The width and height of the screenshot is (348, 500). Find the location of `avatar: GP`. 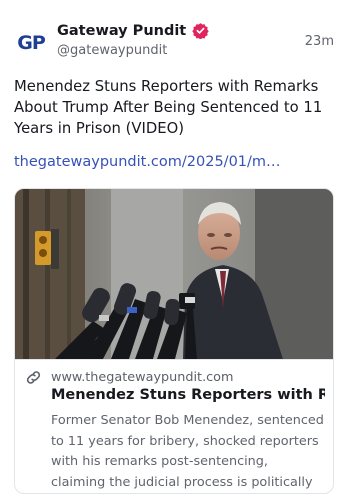

avatar: GP is located at coordinates (31, 43).